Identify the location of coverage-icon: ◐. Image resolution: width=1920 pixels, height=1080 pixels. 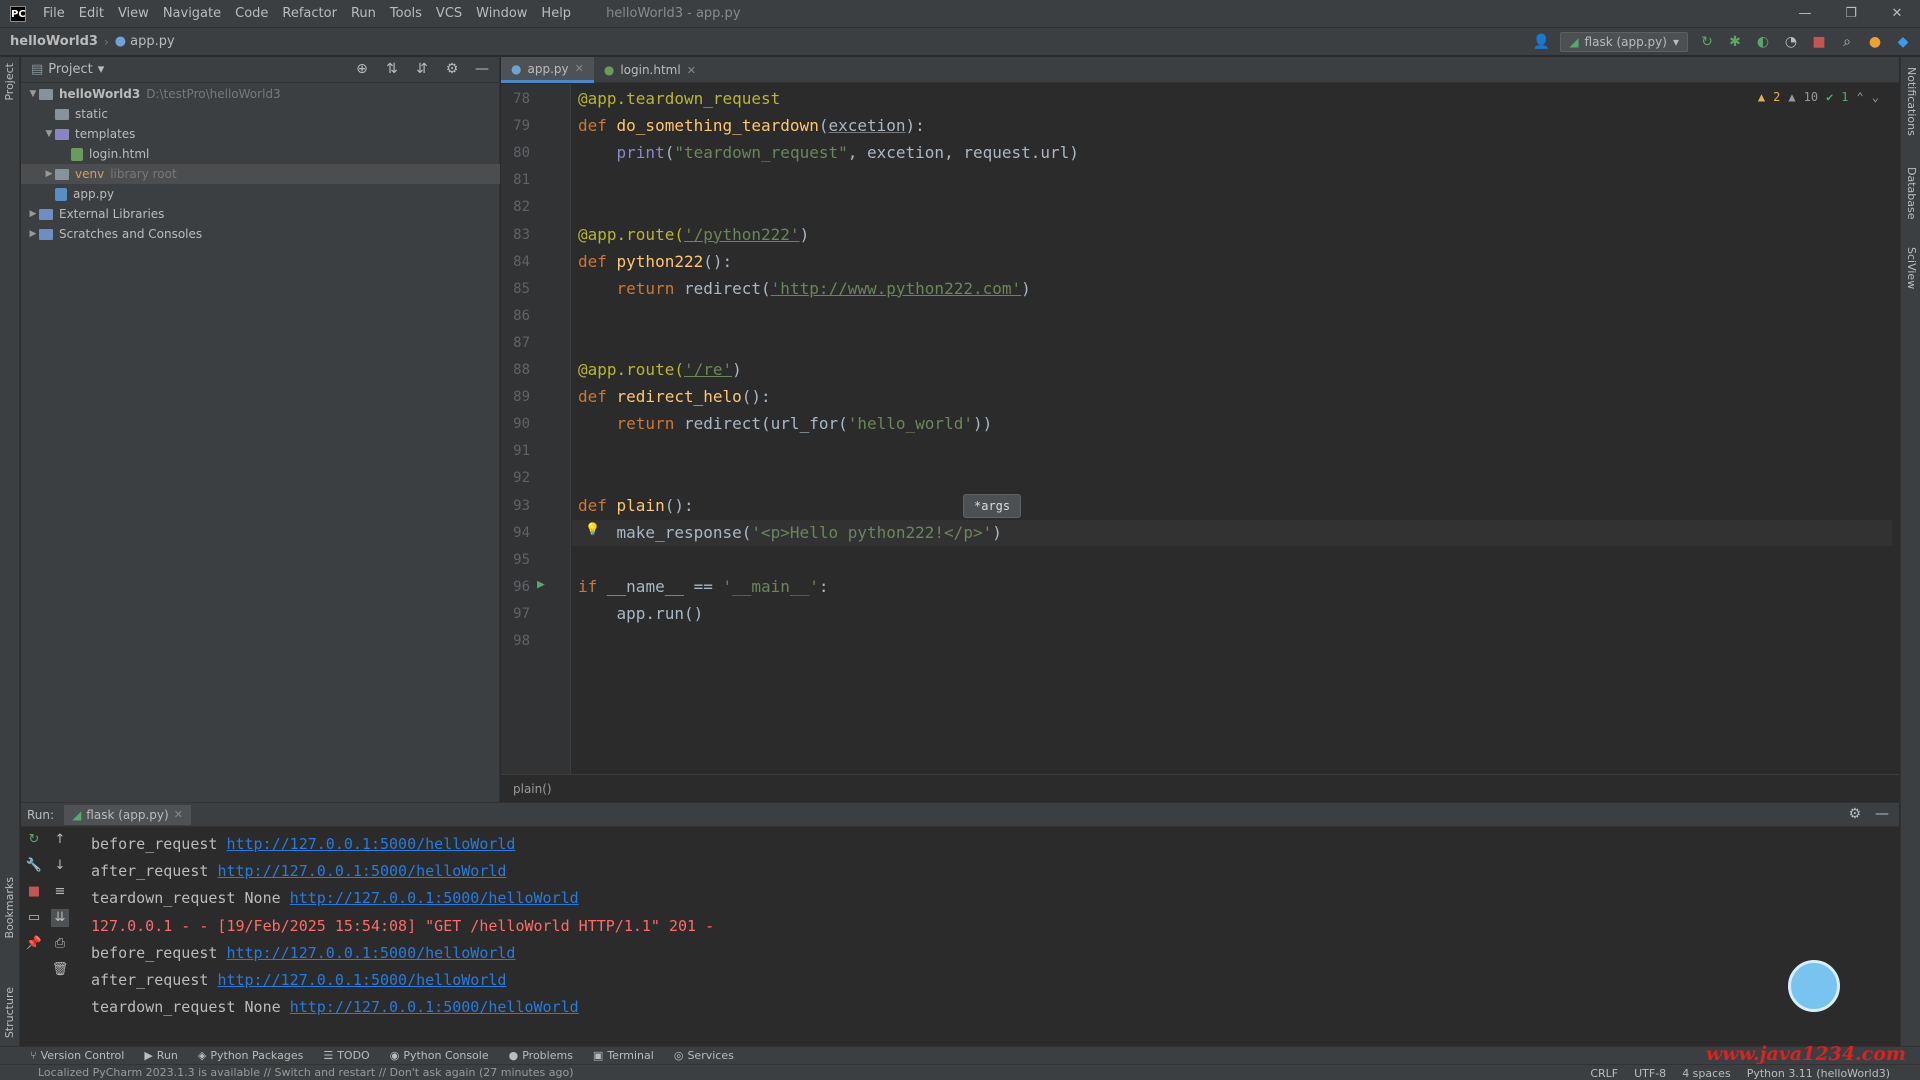
(1763, 42).